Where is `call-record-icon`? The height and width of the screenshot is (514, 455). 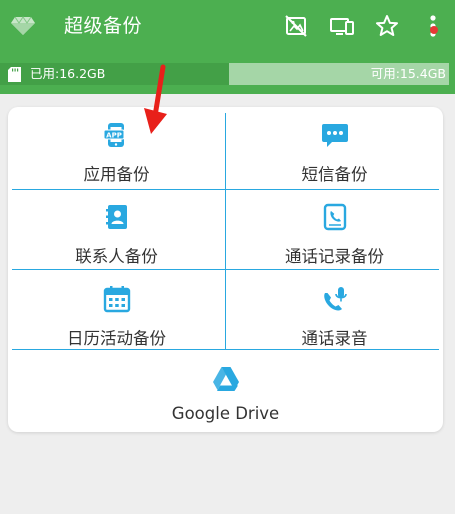 call-record-icon is located at coordinates (335, 299).